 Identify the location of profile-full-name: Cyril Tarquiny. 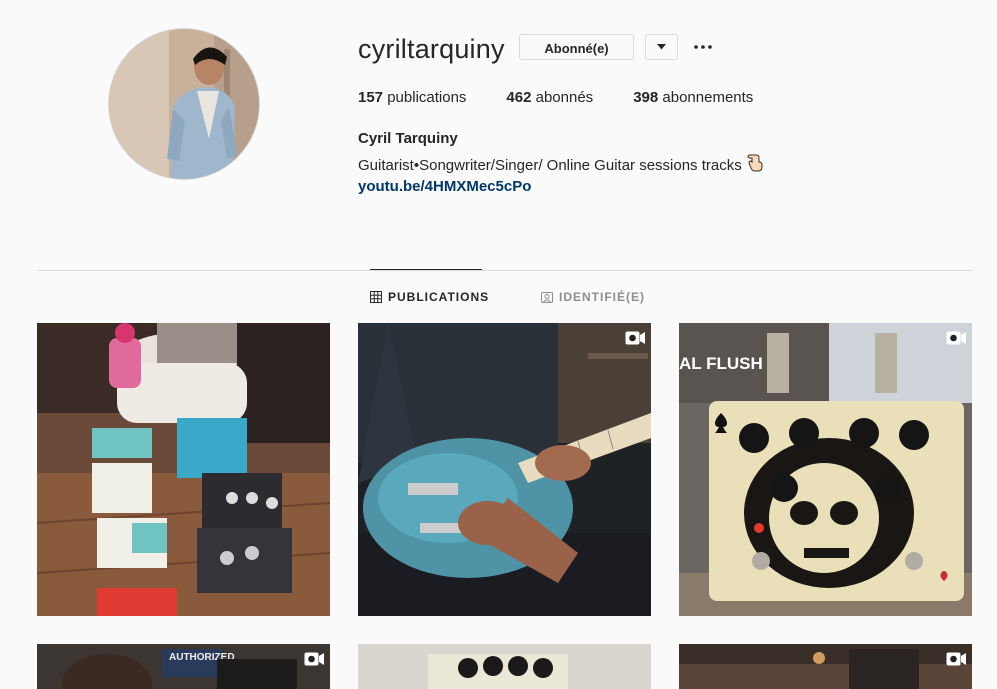
(408, 138).